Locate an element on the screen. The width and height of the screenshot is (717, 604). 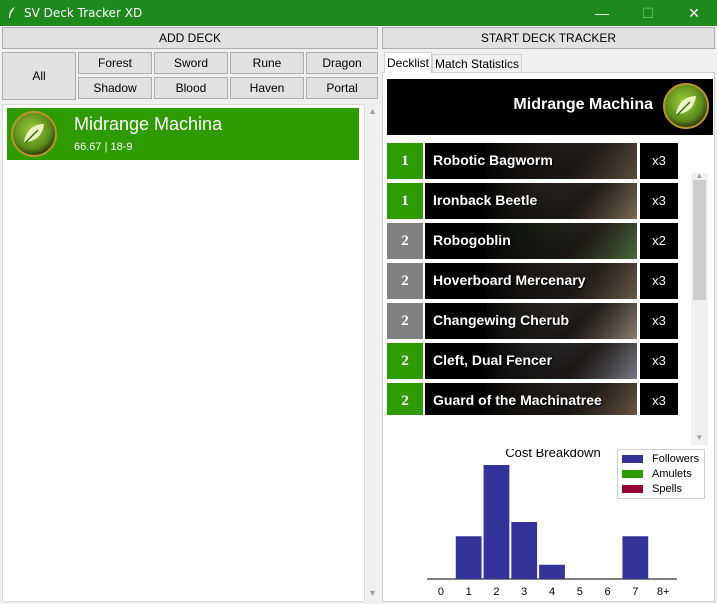
card-name: Cleft, Dual Fencer is located at coordinates (493, 360).